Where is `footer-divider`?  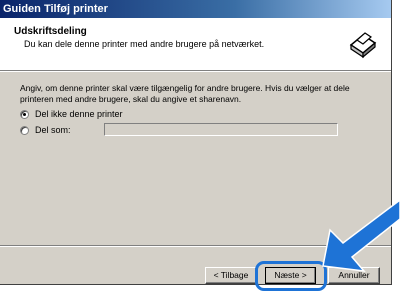 footer-divider is located at coordinates (195, 245).